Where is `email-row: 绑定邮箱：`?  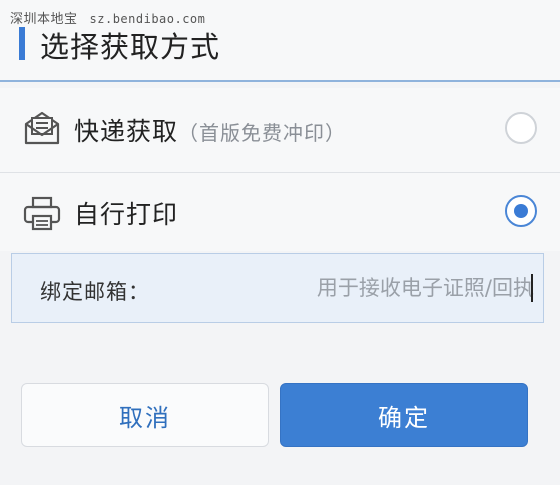
email-row: 绑定邮箱： is located at coordinates (277, 288).